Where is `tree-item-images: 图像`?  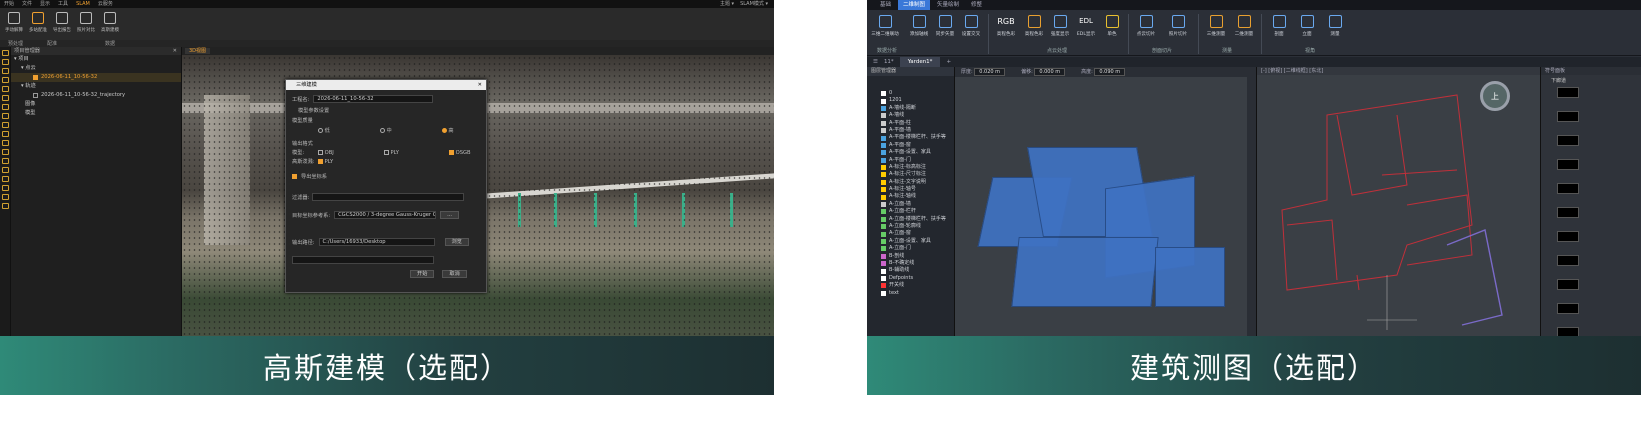 tree-item-images: 图像 is located at coordinates (96, 104).